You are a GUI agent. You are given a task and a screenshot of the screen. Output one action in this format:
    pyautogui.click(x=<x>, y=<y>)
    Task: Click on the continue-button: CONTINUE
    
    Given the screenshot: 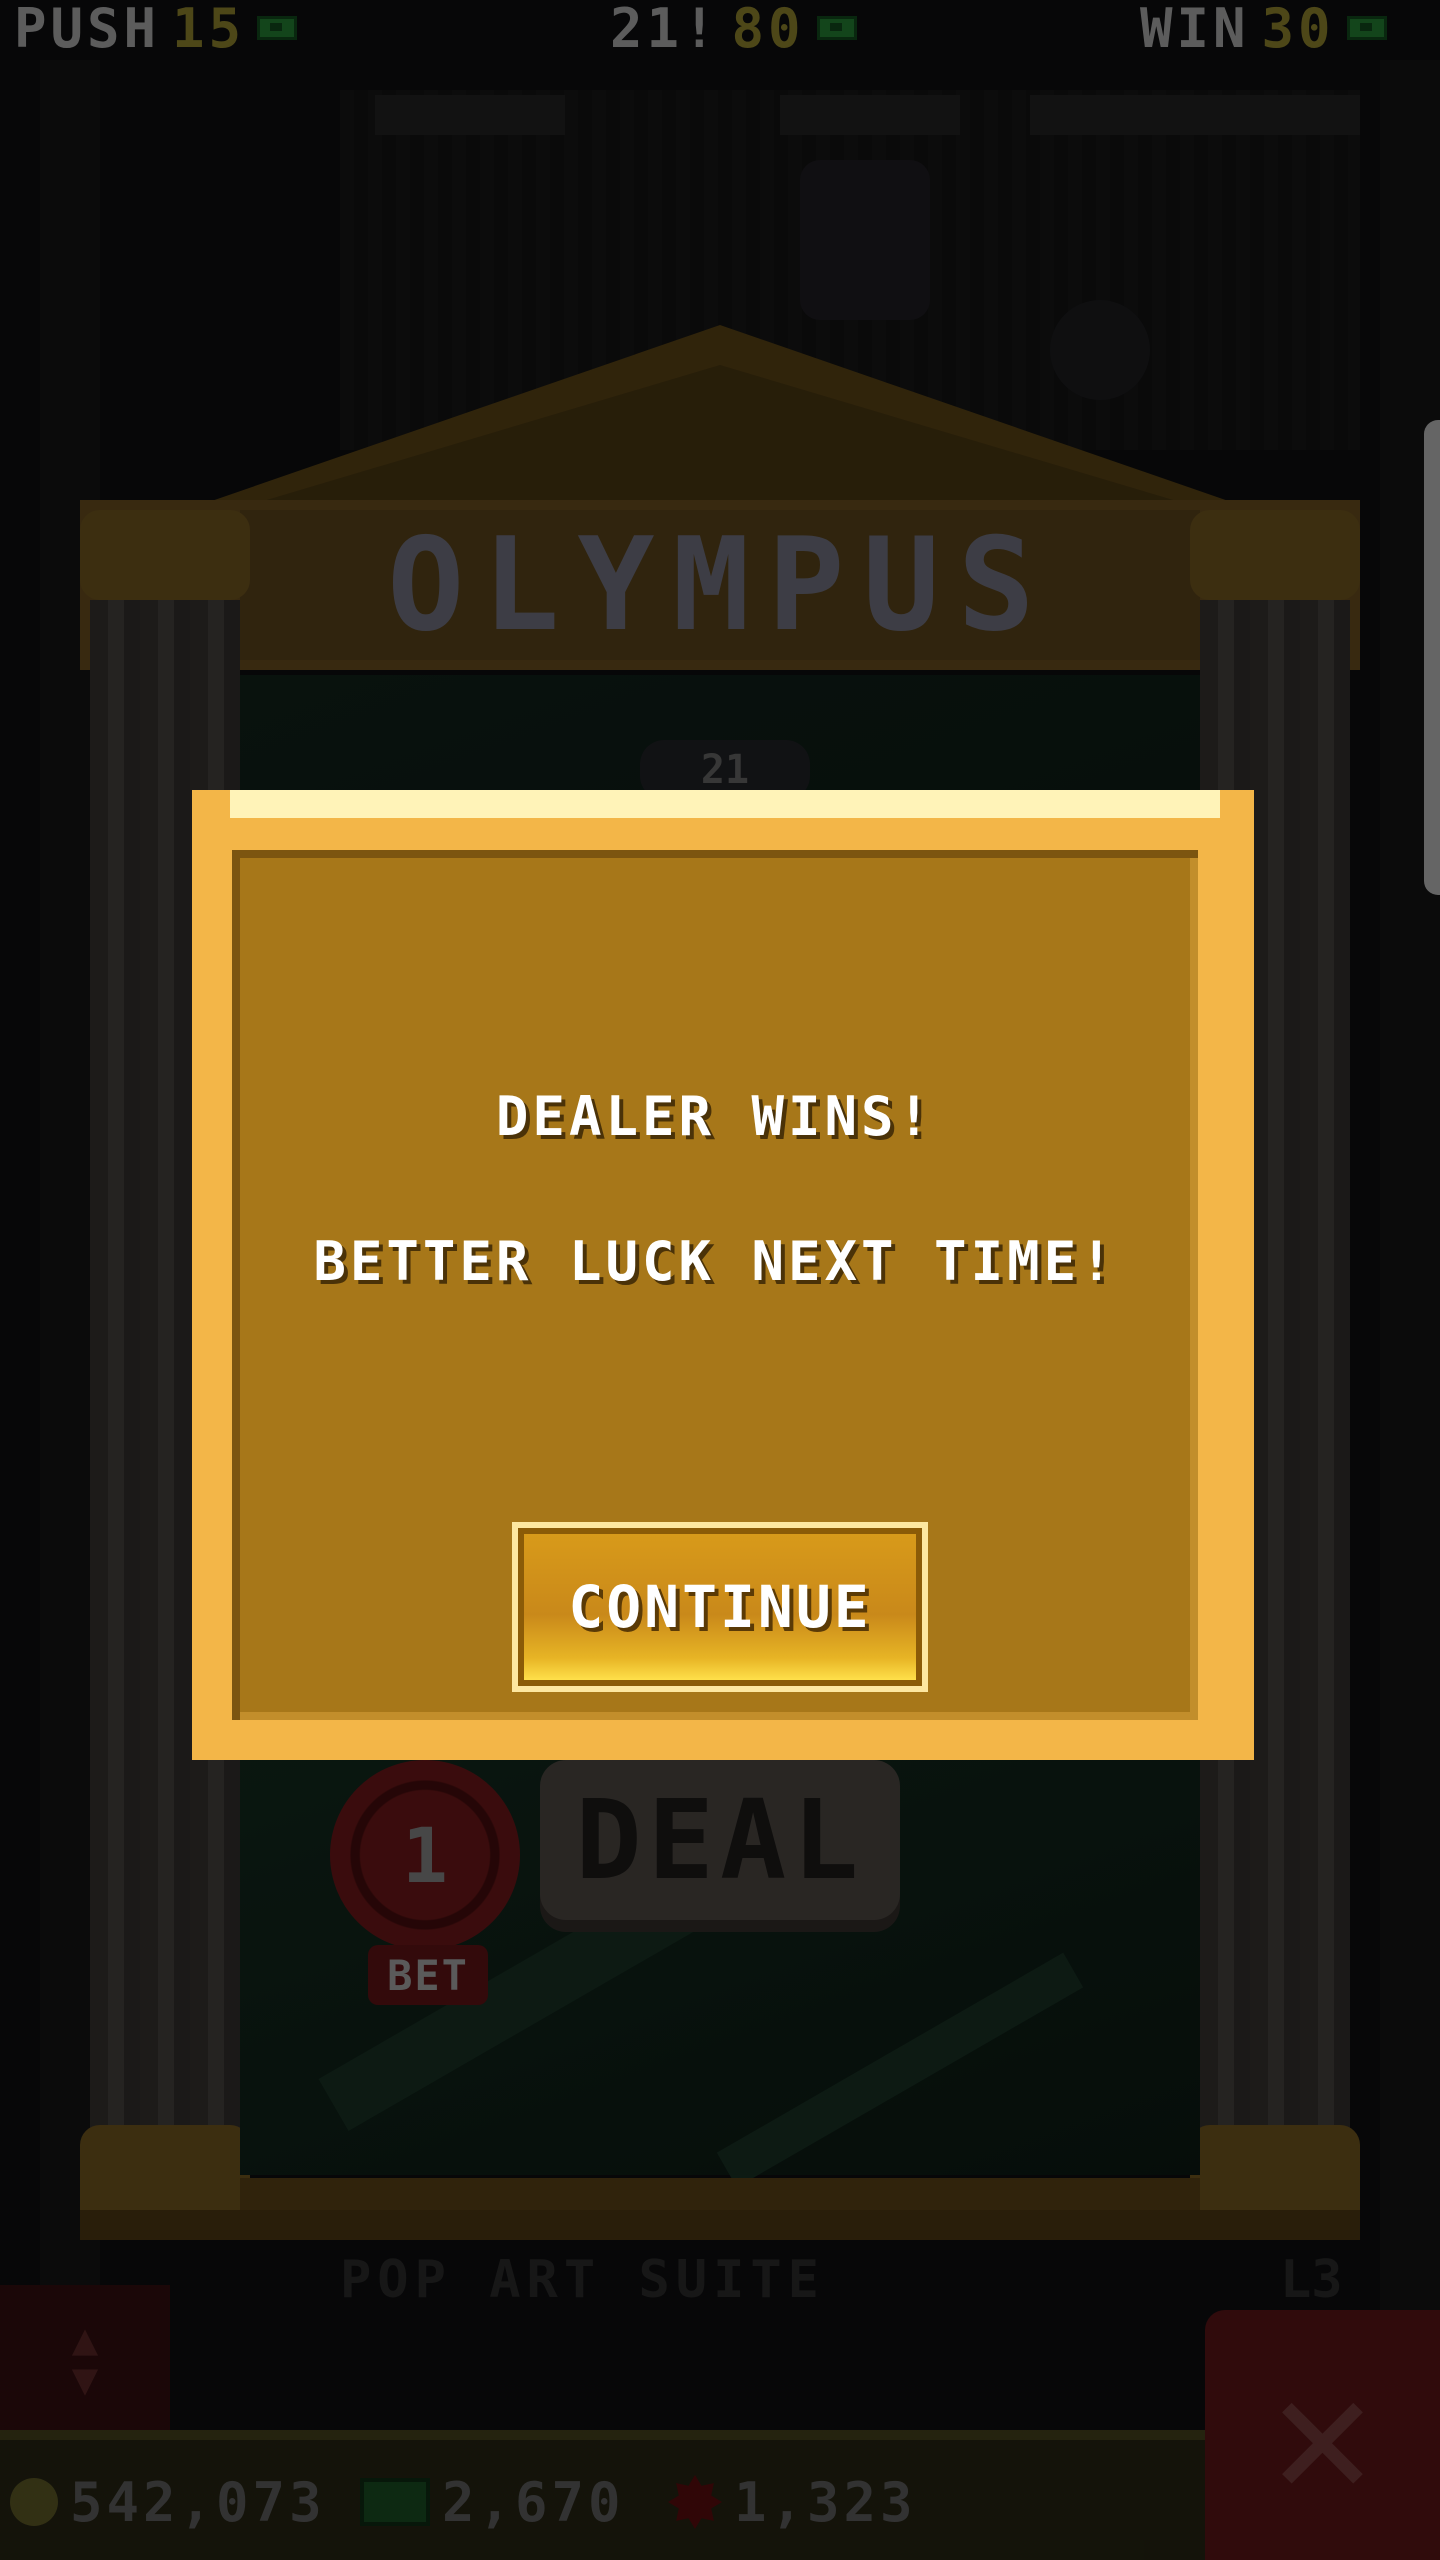 What is the action you would take?
    pyautogui.click(x=720, y=1607)
    